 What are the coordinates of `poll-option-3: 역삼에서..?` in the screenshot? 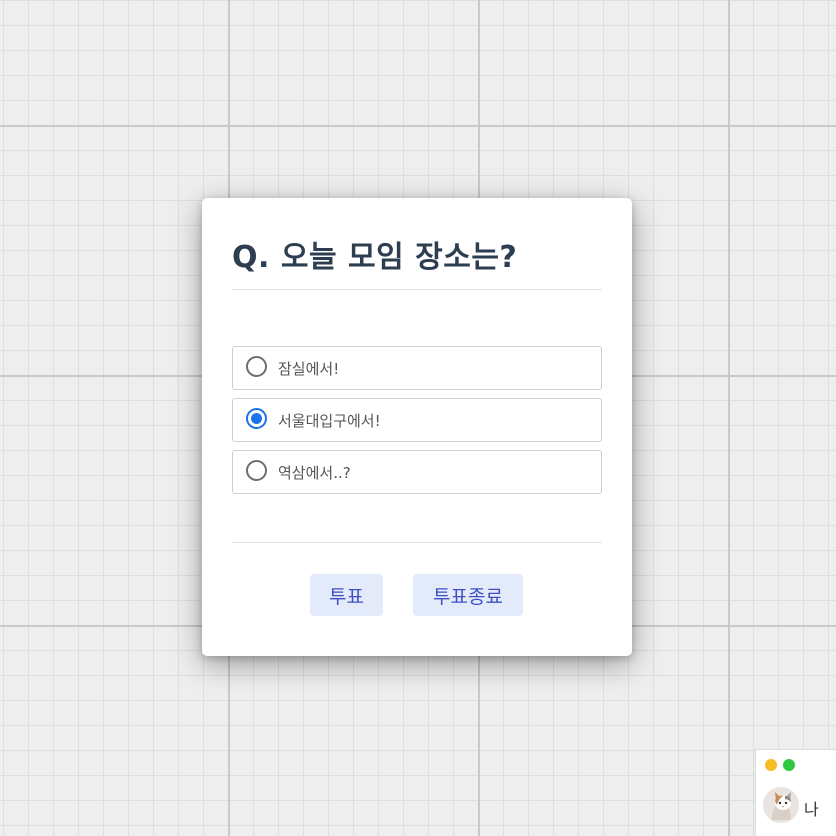 It's located at (417, 472).